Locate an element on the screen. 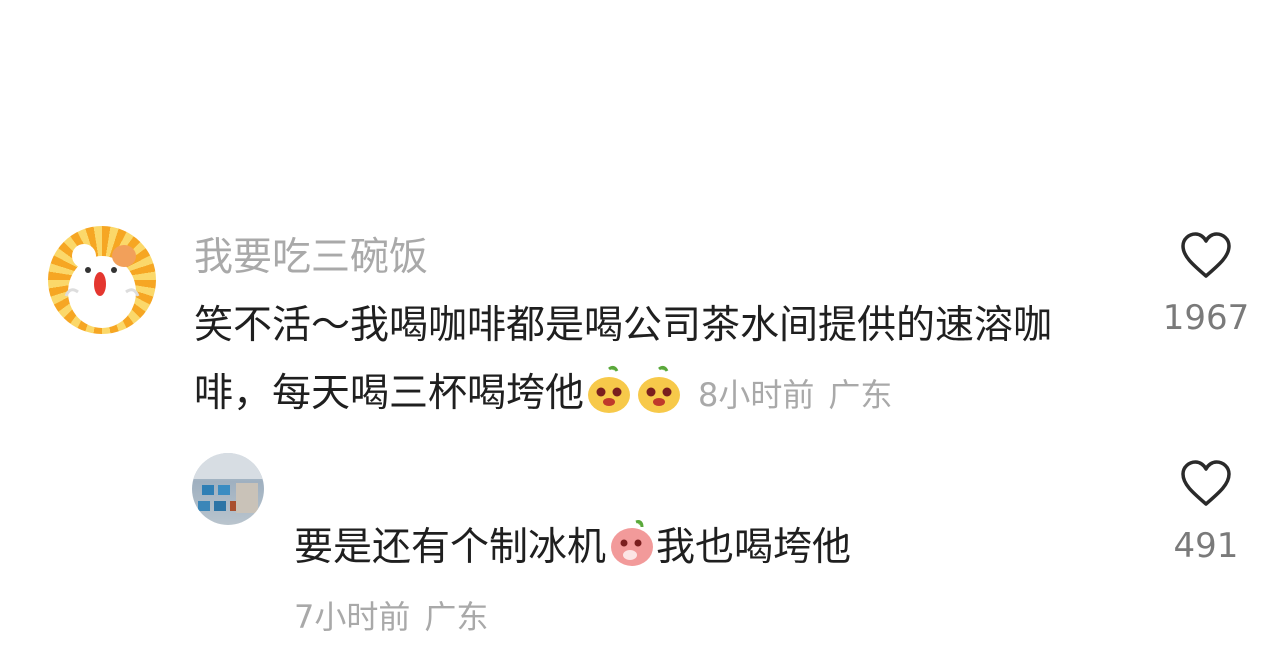 This screenshot has width=1284, height=661. reply-text-before: 要是还有个制冰机 is located at coordinates (450, 547).